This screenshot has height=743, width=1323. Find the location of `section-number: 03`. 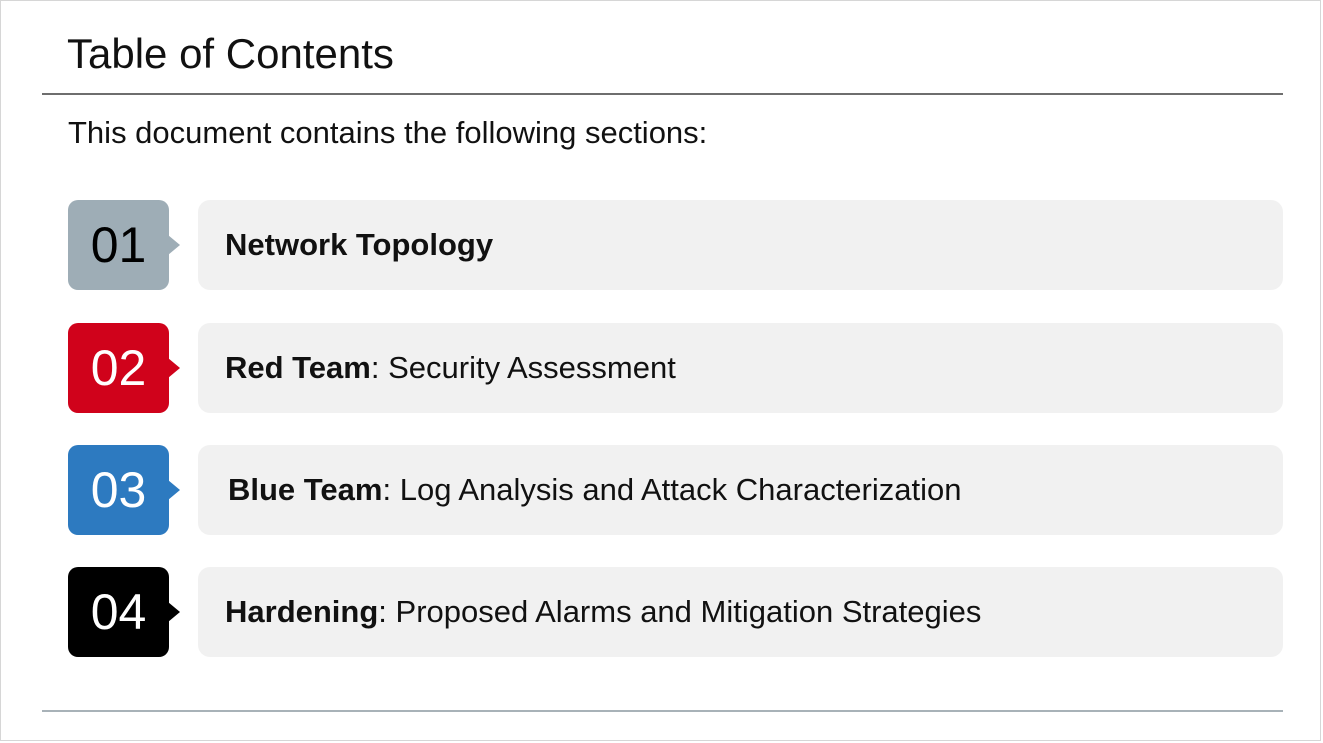

section-number: 03 is located at coordinates (118, 490).